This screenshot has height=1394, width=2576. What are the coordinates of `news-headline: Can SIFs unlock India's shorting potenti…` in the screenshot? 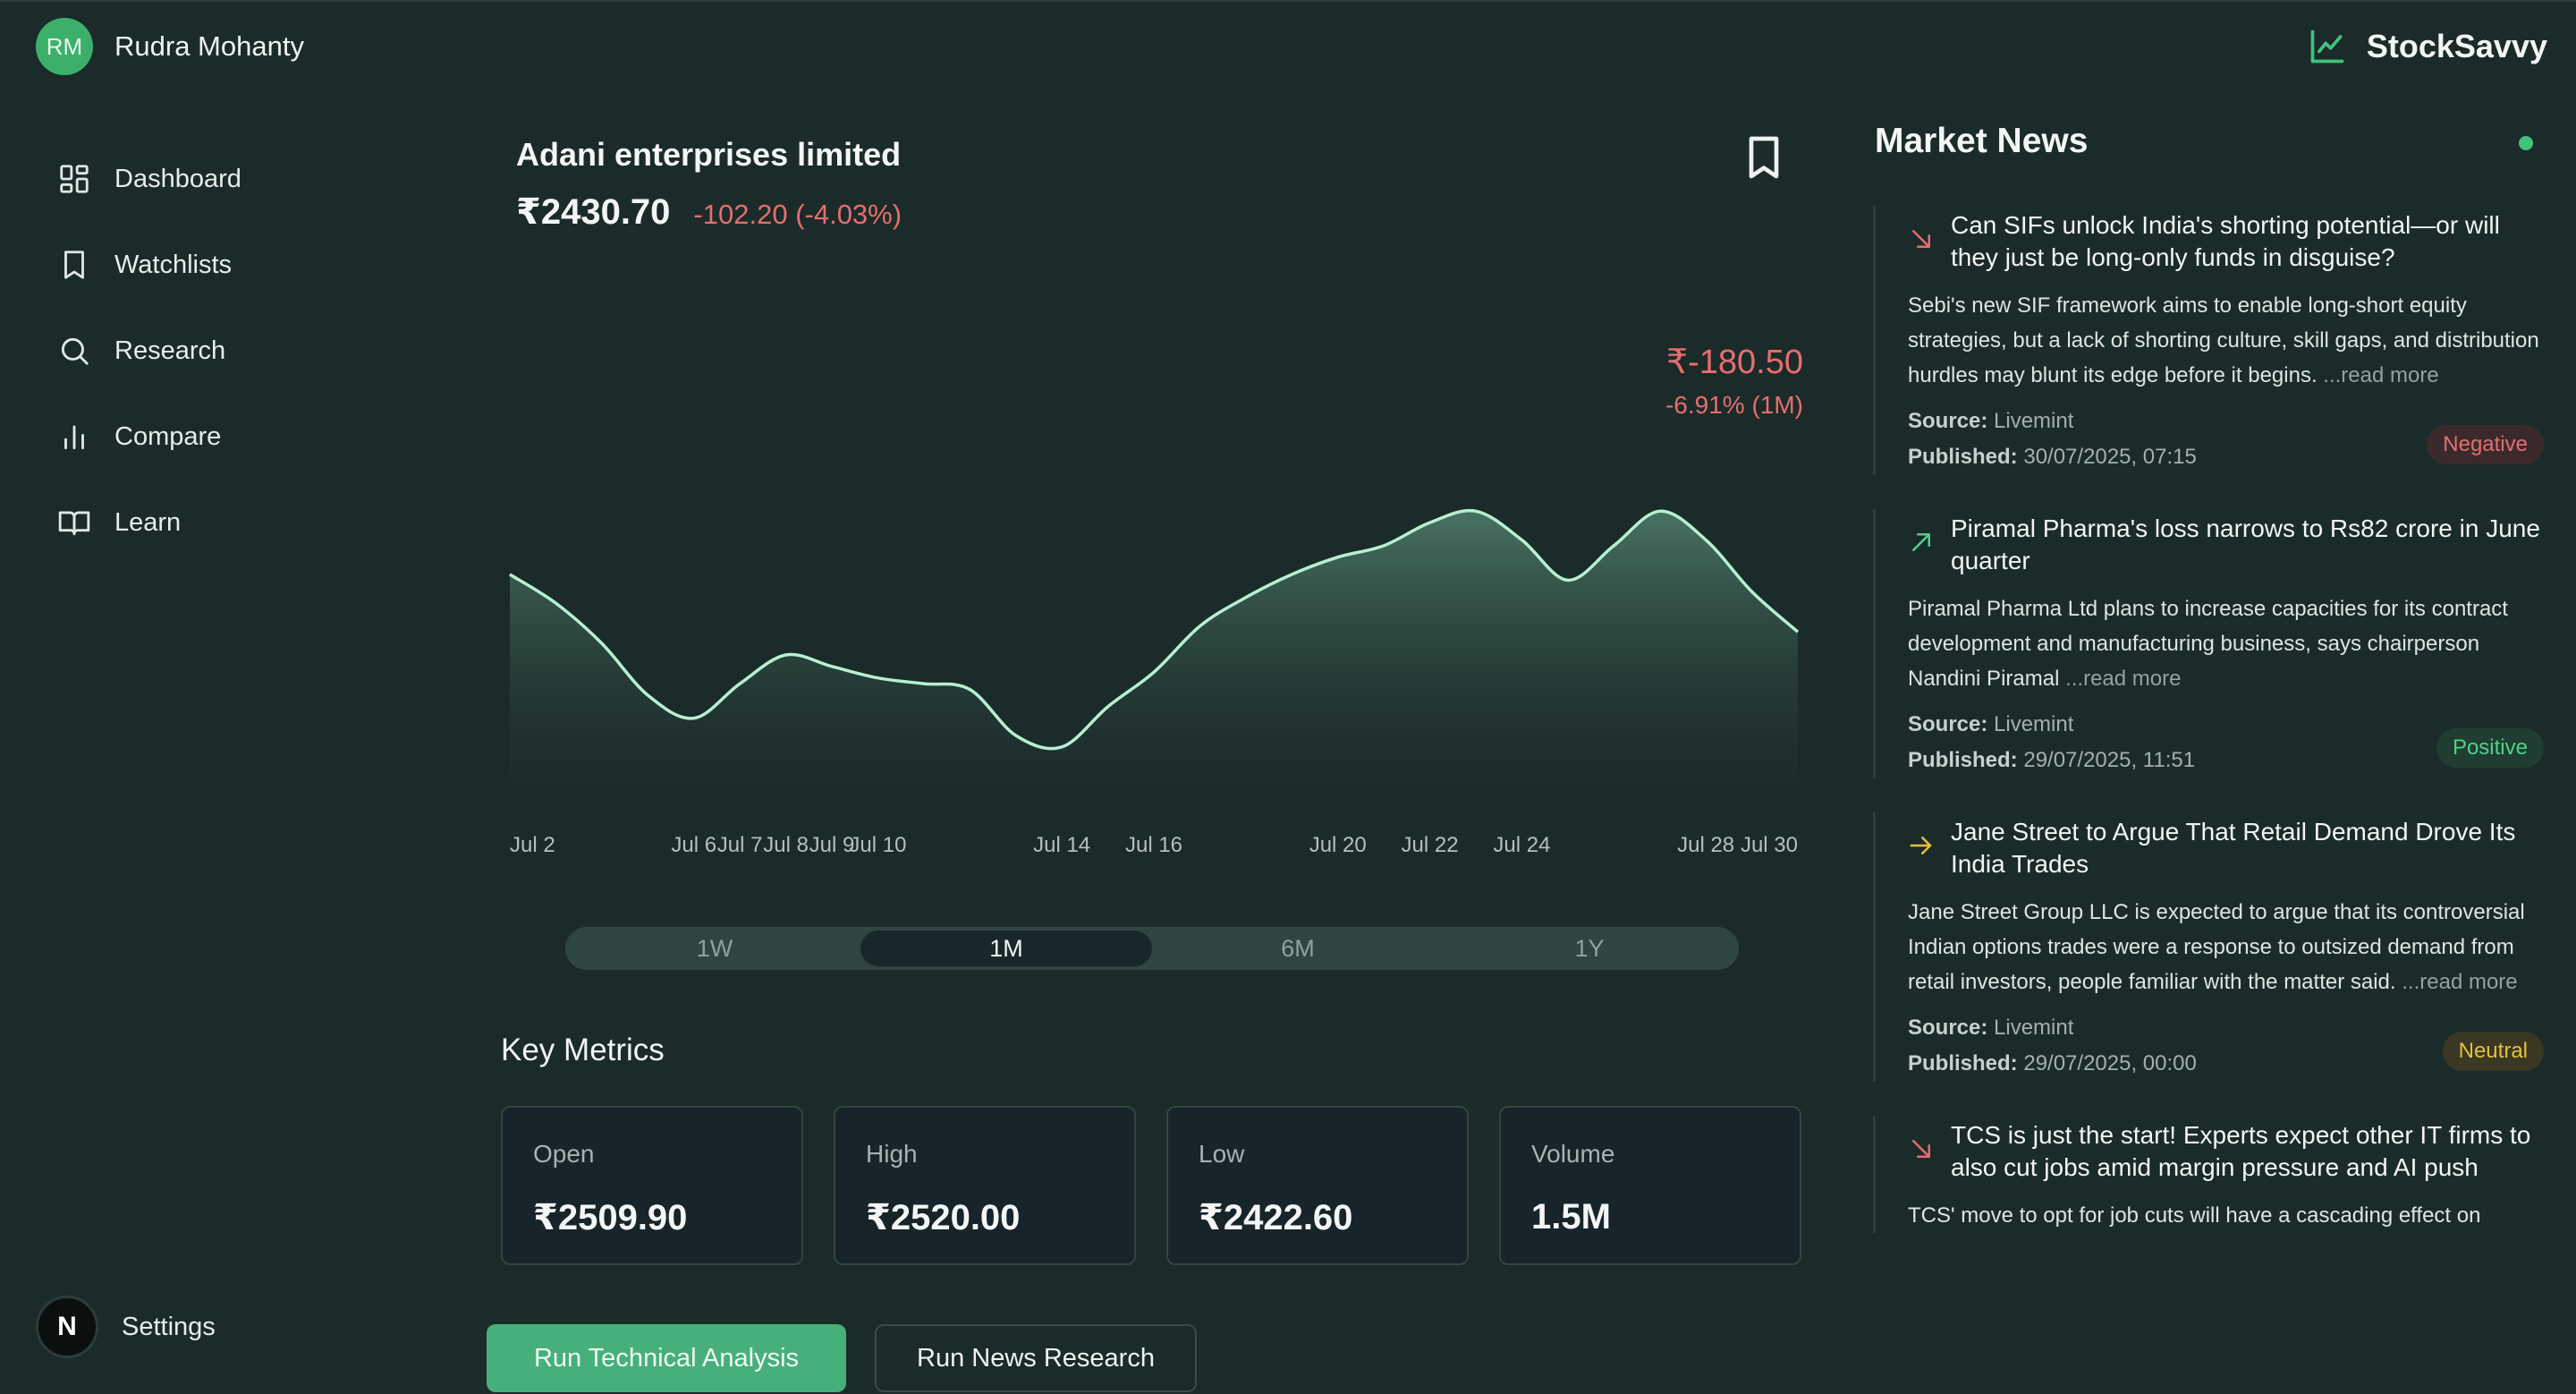 It's located at (2247, 242).